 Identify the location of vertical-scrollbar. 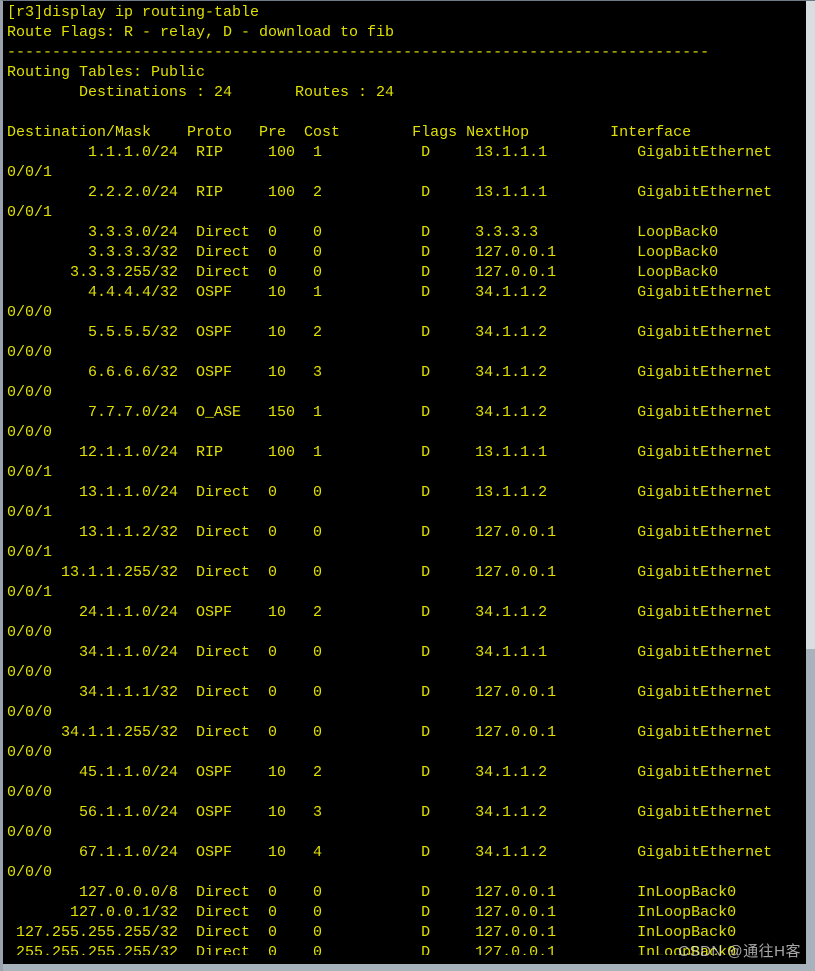
(810, 486).